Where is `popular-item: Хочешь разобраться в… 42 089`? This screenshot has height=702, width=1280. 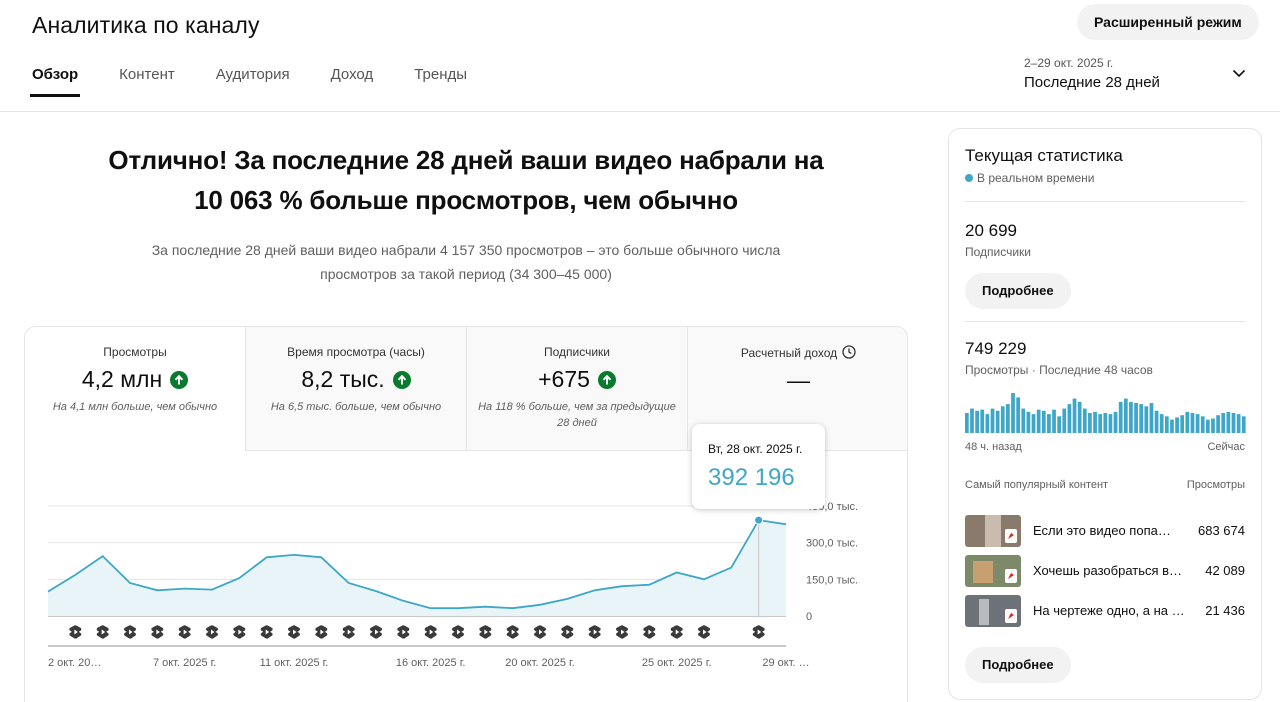
popular-item: Хочешь разобраться в… 42 089 is located at coordinates (1105, 571).